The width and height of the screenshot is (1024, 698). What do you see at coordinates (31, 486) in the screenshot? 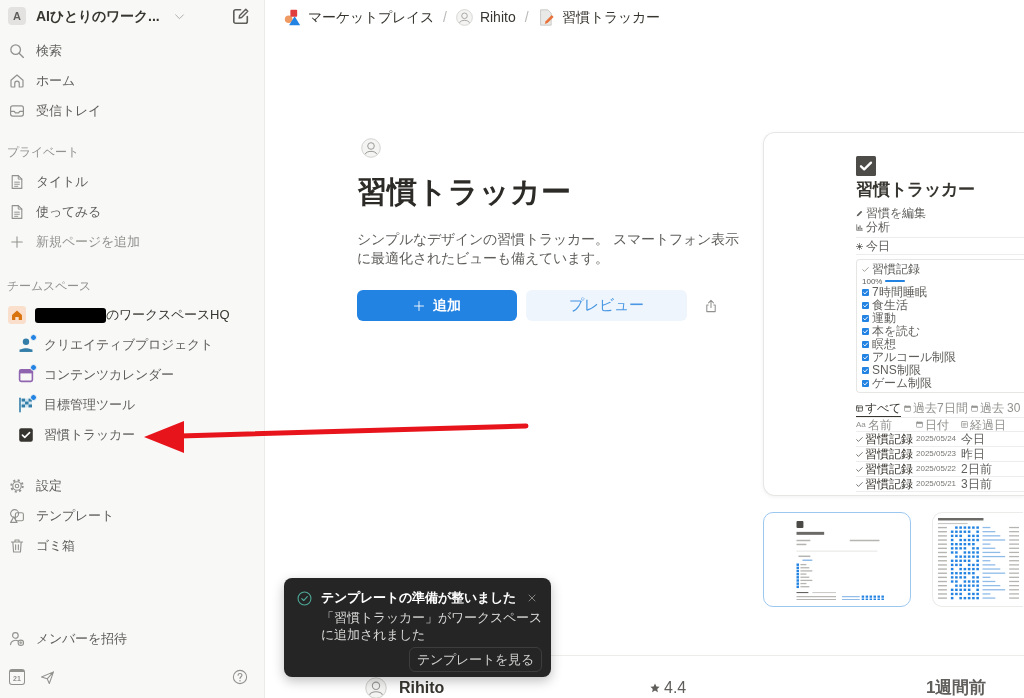
I see `sidebar-item: 設定` at bounding box center [31, 486].